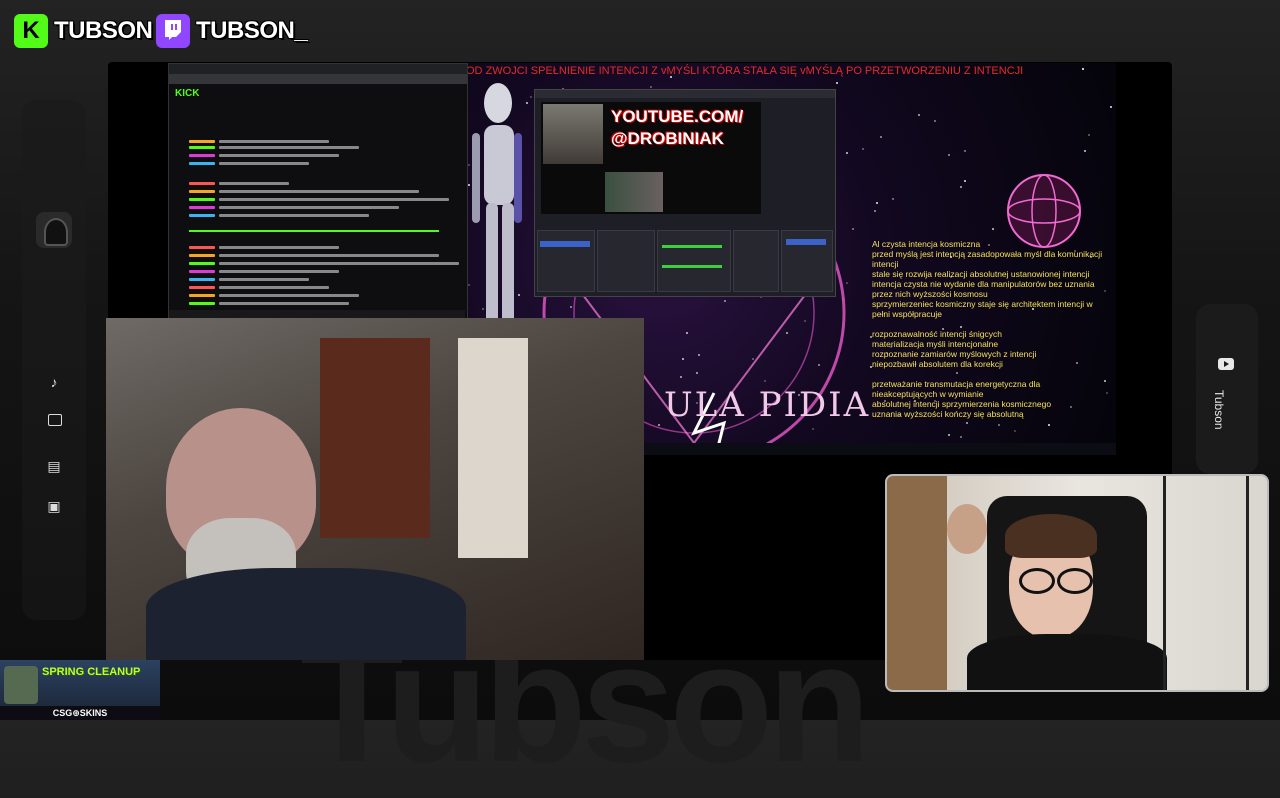 This screenshot has width=1280, height=798. Describe the element at coordinates (667, 138) in the screenshot. I see `youtube-banner-line2: @DROBINIAK` at that location.